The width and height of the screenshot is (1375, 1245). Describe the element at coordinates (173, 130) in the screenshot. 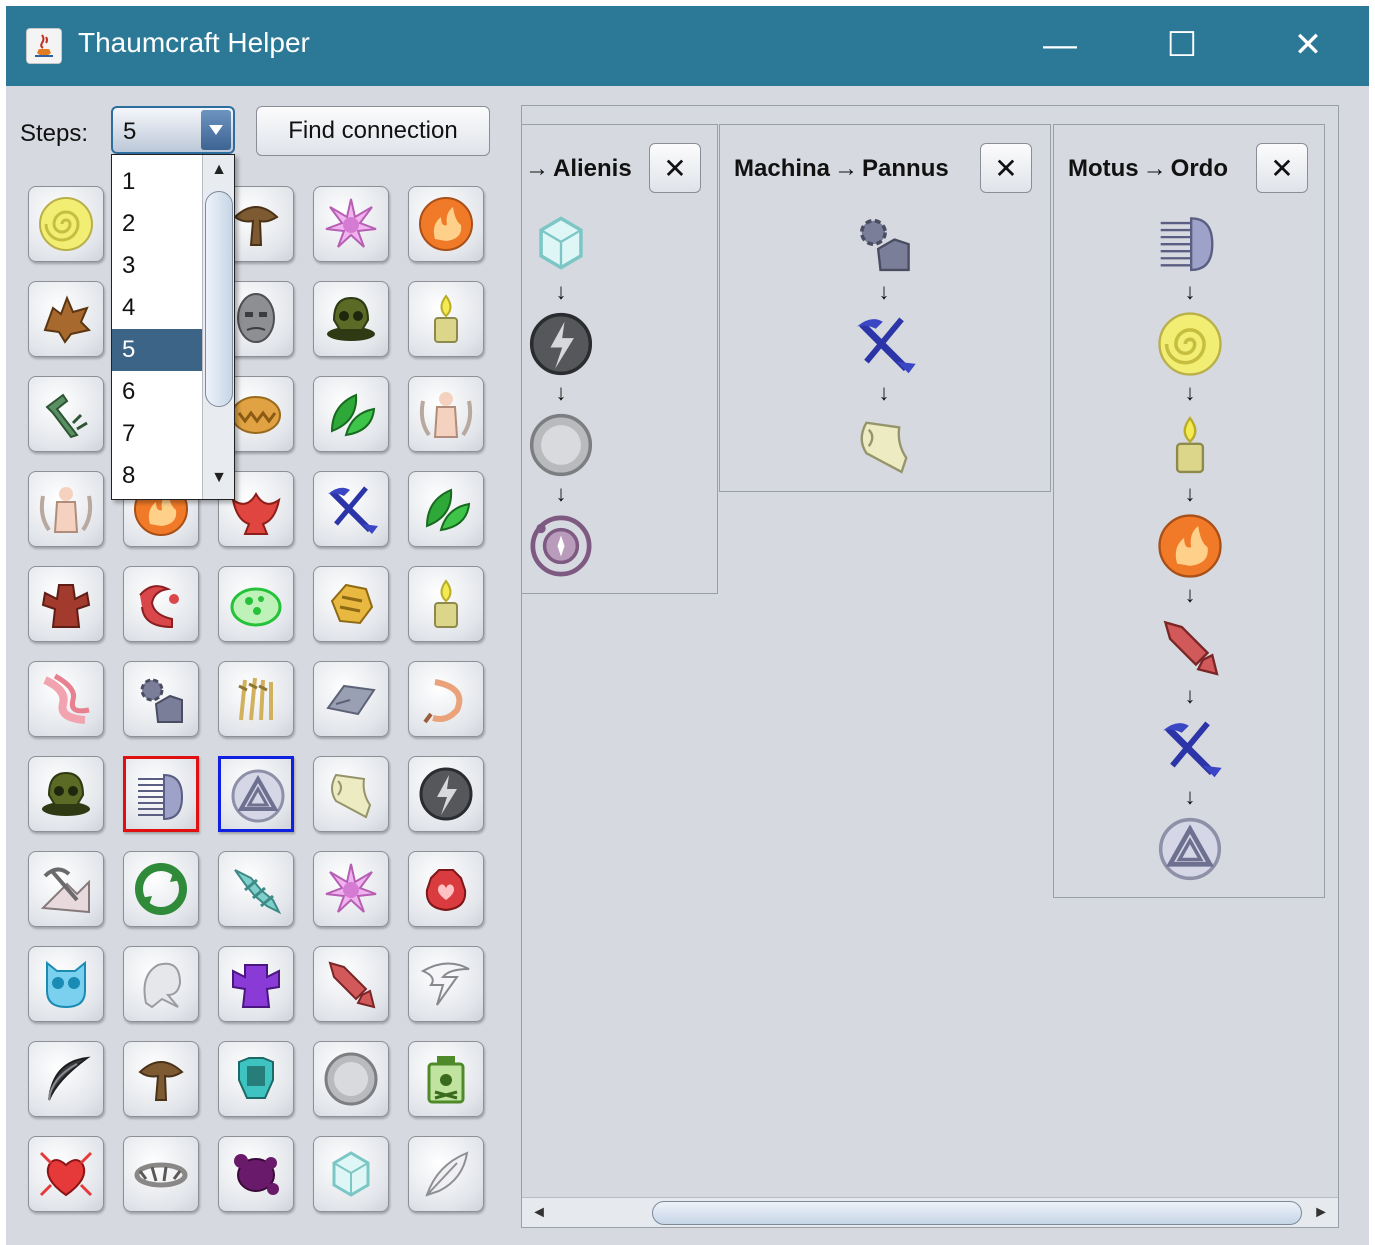

I see `steps-combobox: 5` at that location.